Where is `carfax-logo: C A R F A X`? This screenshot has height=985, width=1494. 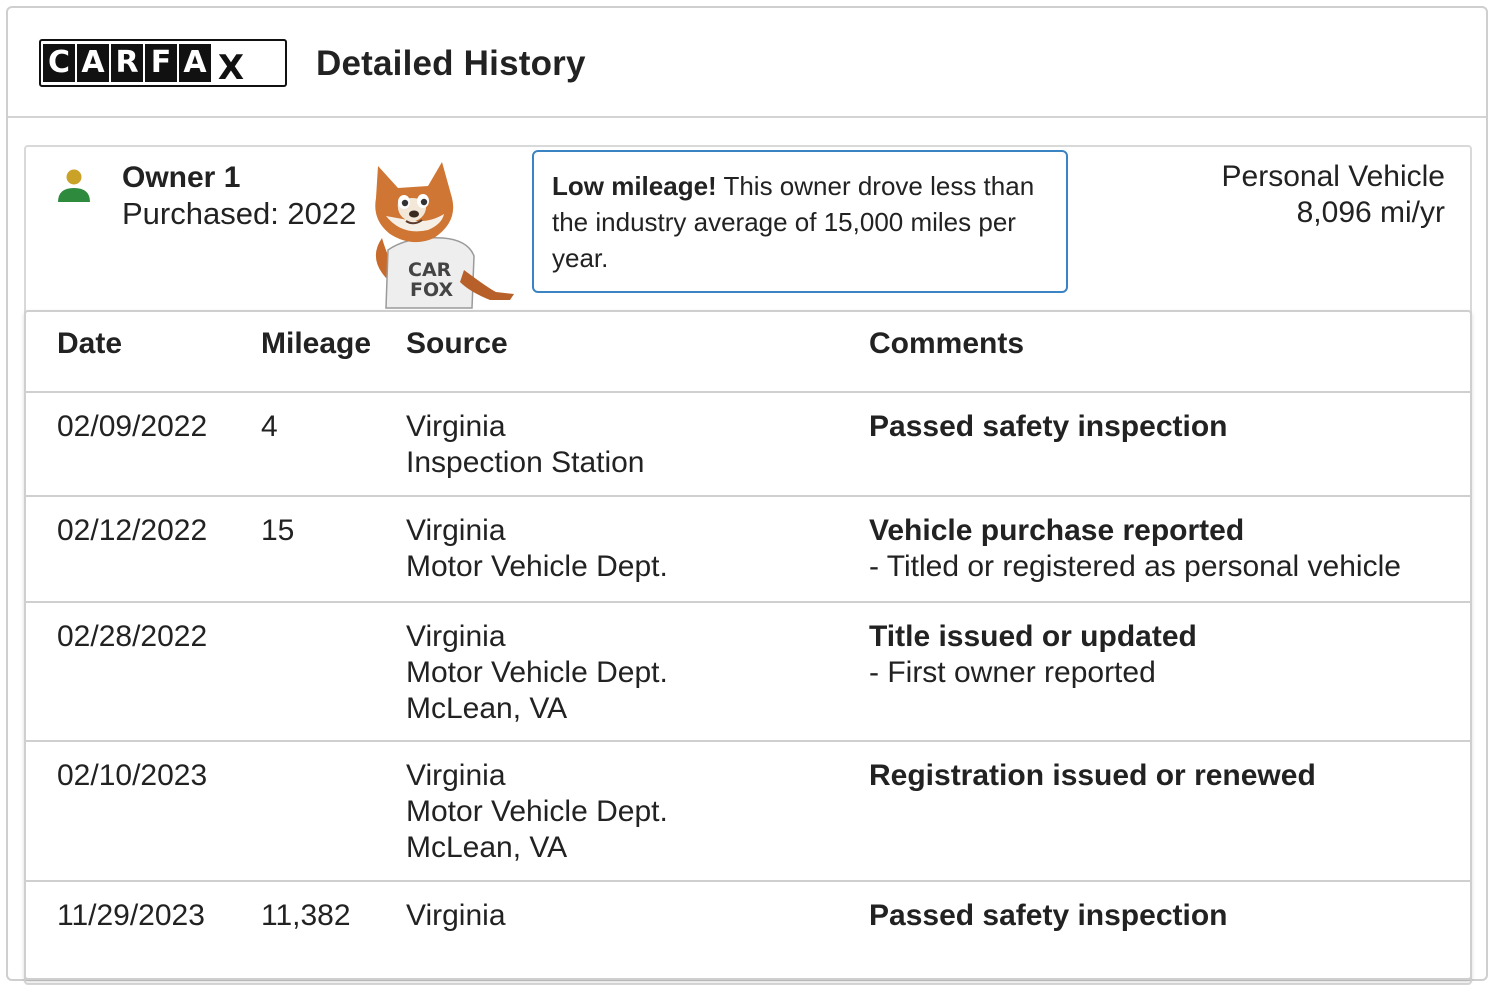 carfax-logo: C A R F A X is located at coordinates (163, 63).